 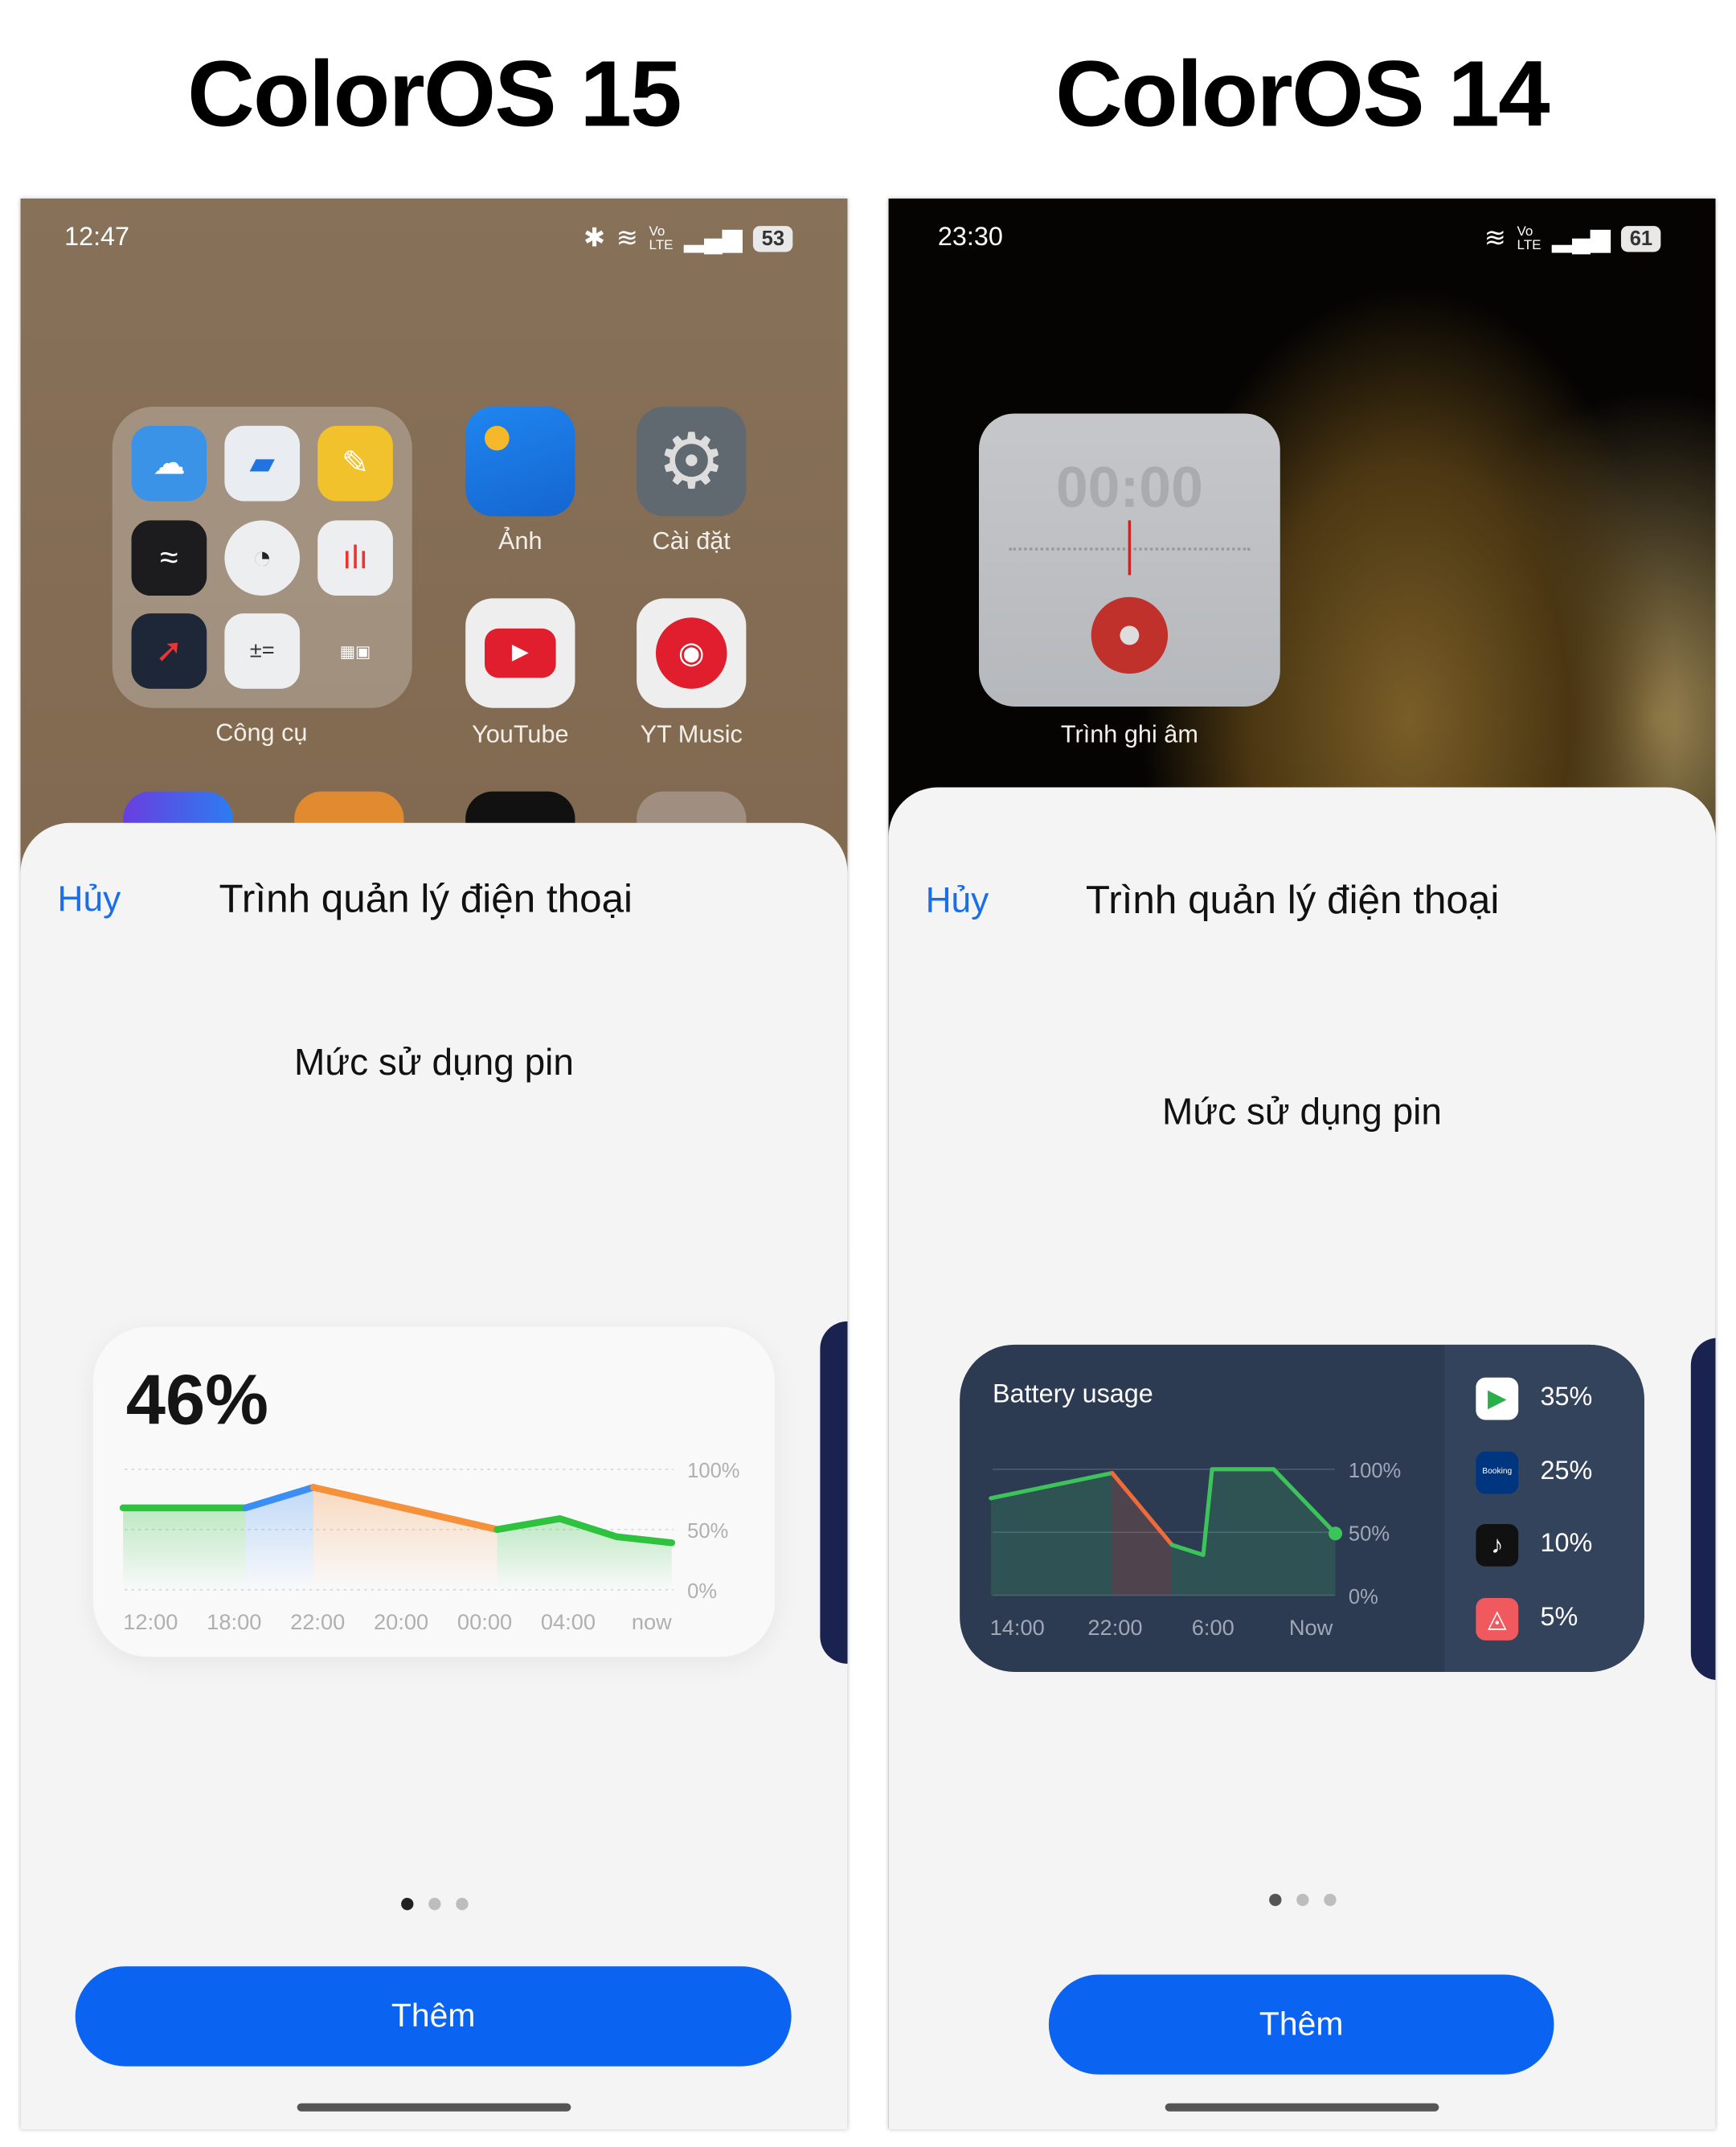 I want to click on calculator-icon: ±=, so click(x=262, y=651).